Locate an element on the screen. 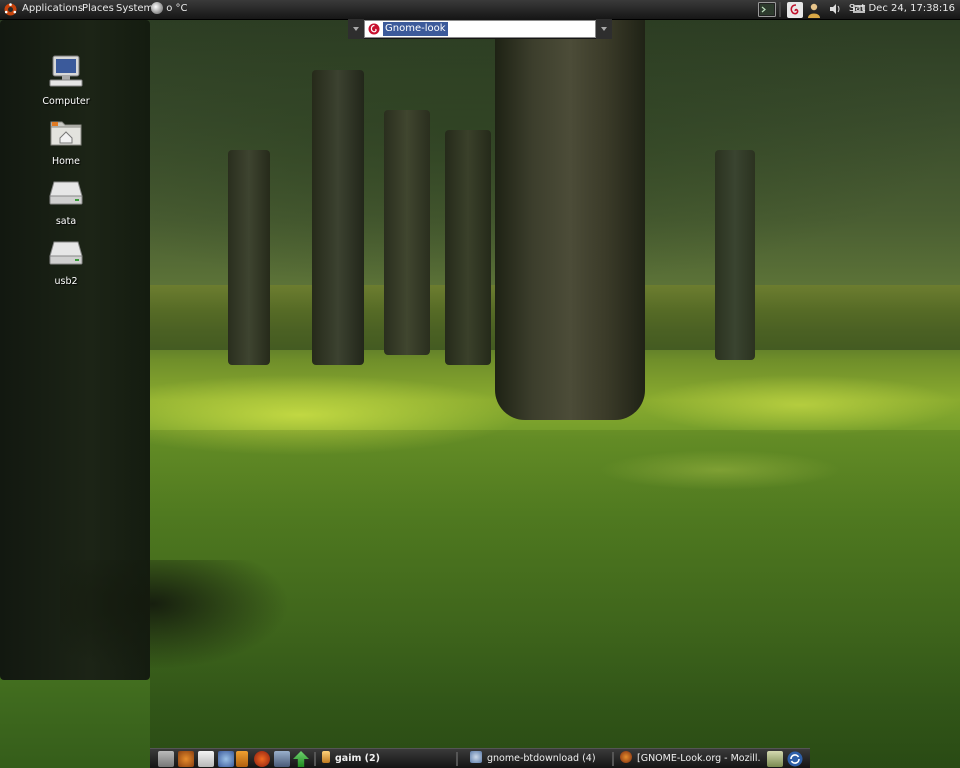 The width and height of the screenshot is (960, 768). task-gaim: gaim (2) is located at coordinates (388, 759).